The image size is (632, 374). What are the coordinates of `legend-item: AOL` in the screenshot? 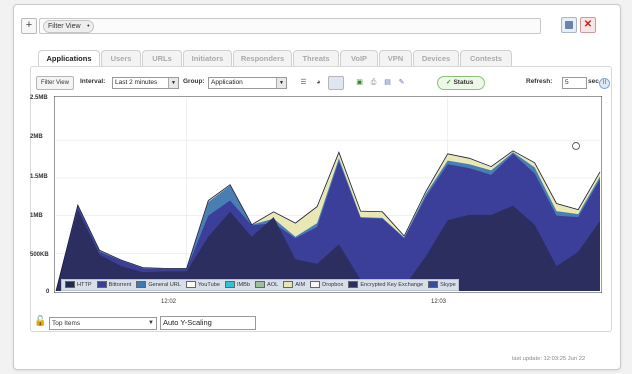 It's located at (266, 285).